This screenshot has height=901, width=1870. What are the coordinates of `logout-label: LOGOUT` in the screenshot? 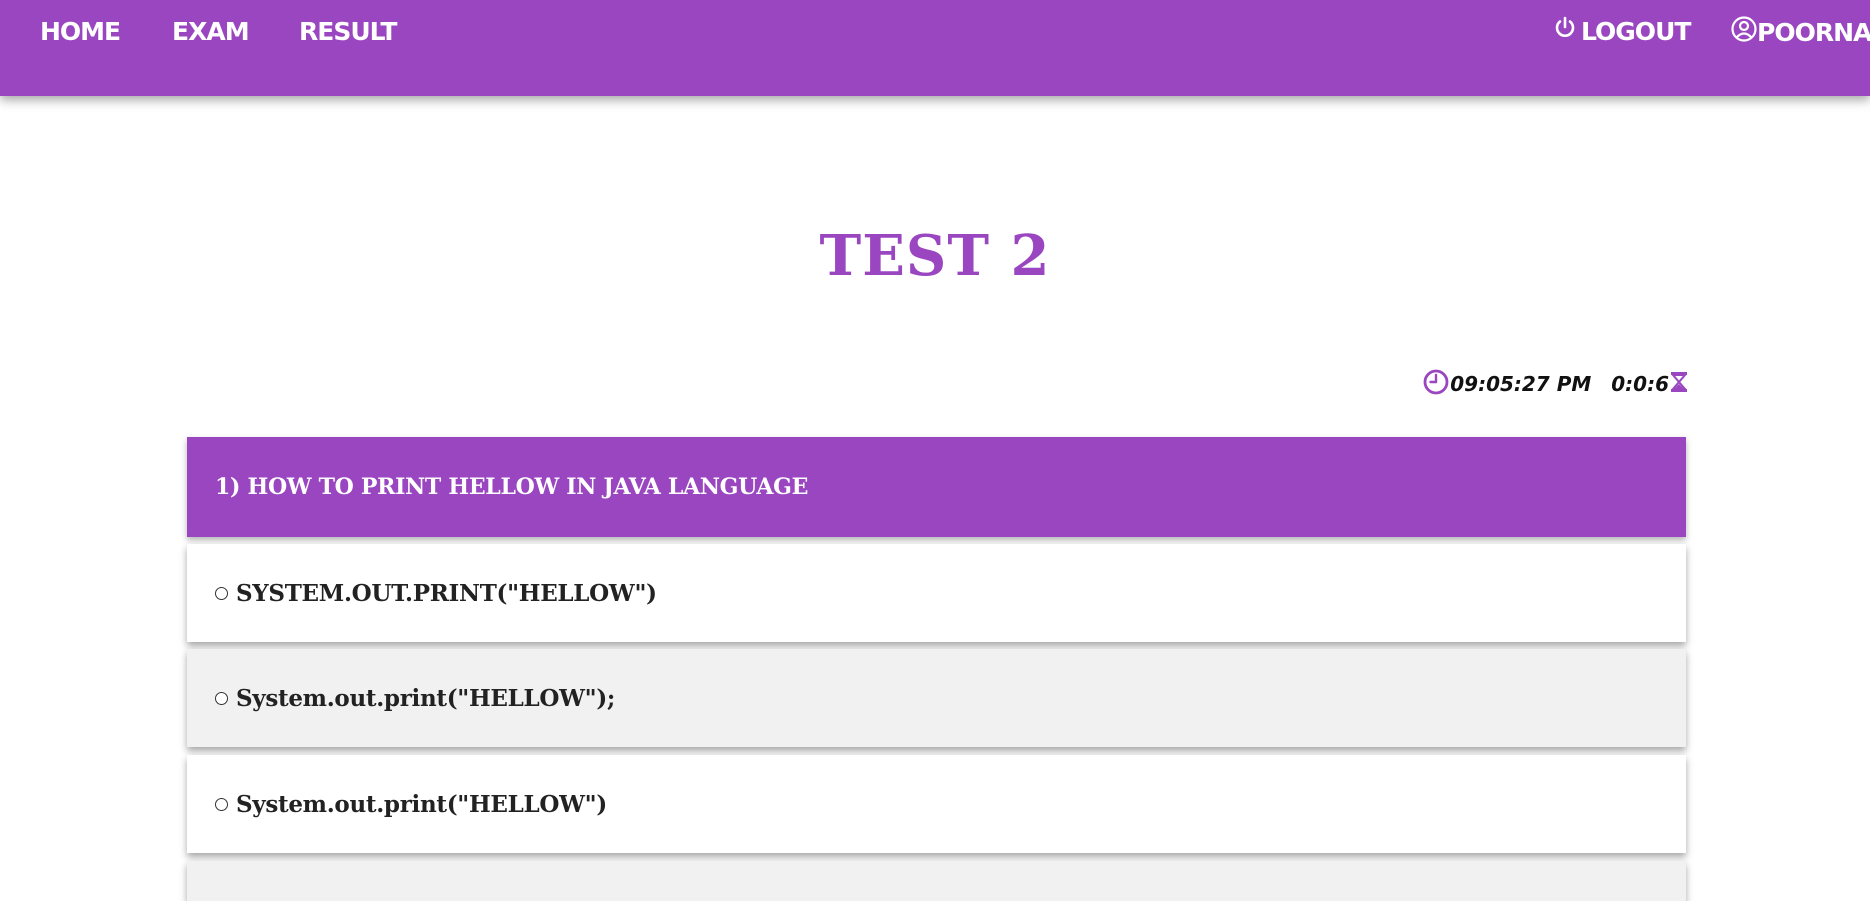 It's located at (1636, 31).